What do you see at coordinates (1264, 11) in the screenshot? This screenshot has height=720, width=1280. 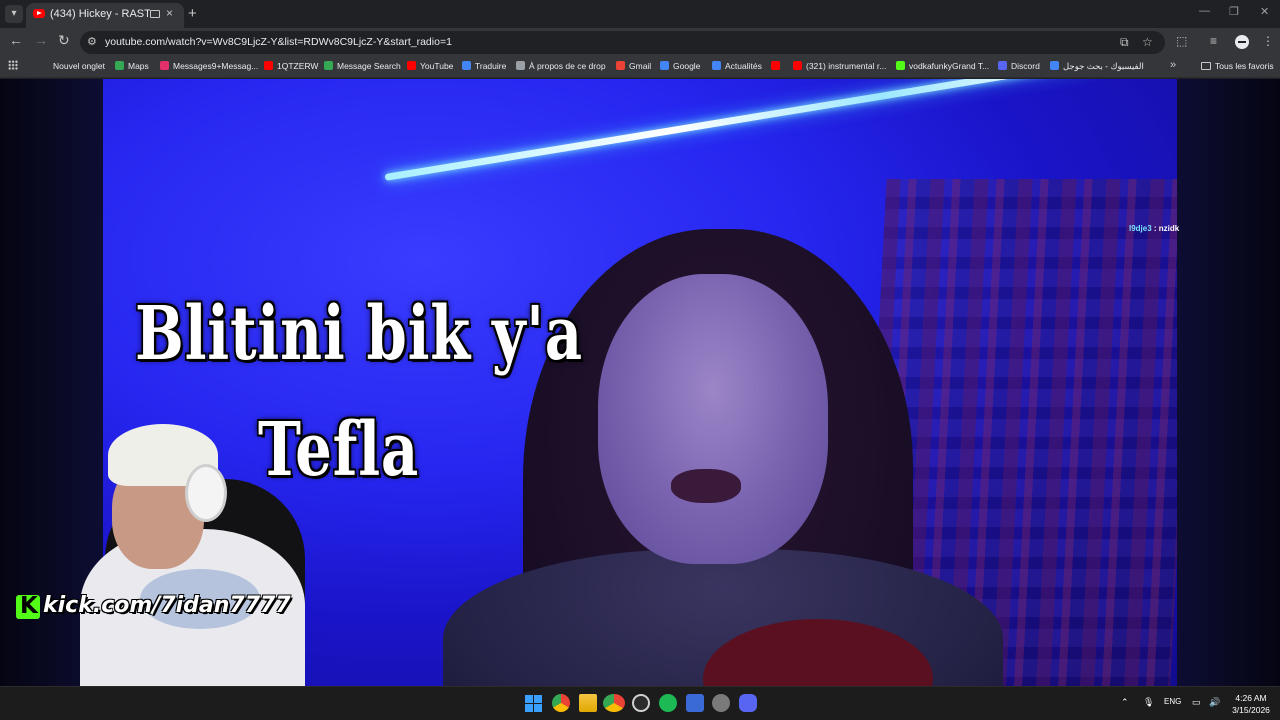 I see `close-button: ✕` at bounding box center [1264, 11].